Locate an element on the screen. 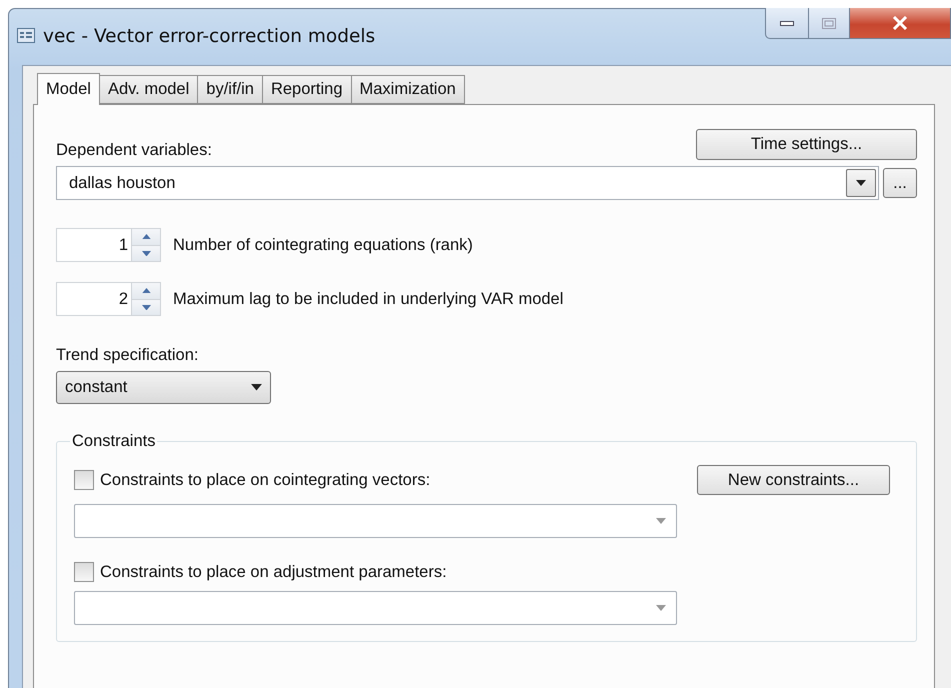  checkbox-label: Constraints to place on cointegrating vectors: is located at coordinates (265, 480).